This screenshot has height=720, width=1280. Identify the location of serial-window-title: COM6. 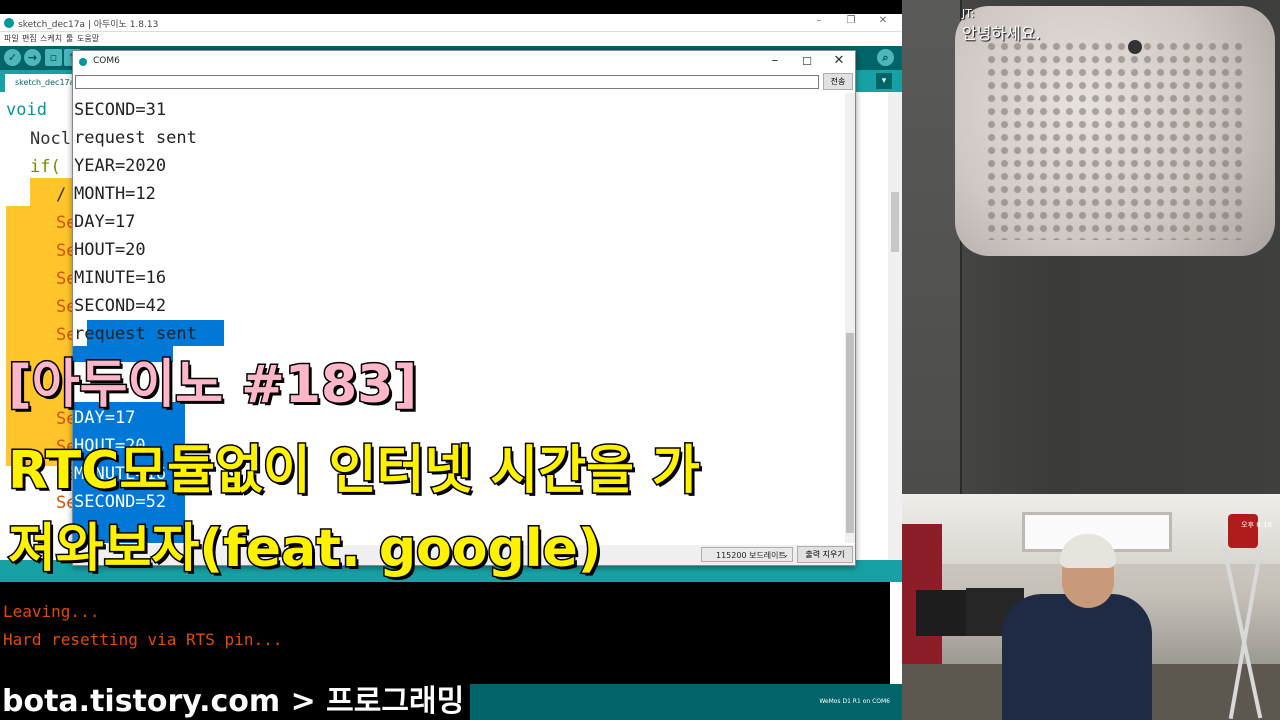
(106, 61).